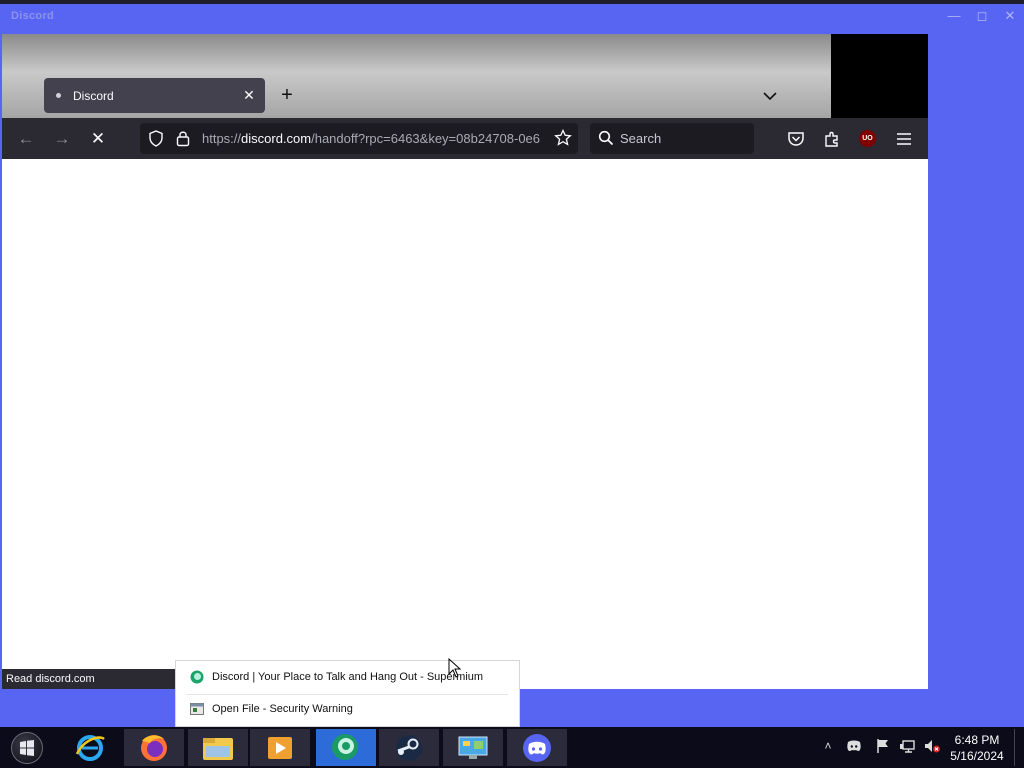  Describe the element at coordinates (867, 138) in the screenshot. I see `ublock-origin-icon: UO` at that location.